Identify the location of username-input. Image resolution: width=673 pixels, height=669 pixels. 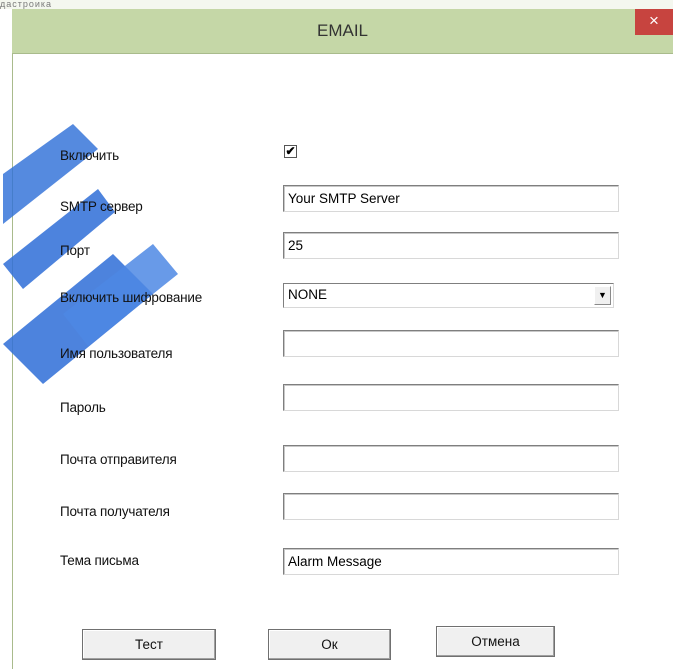
(451, 343).